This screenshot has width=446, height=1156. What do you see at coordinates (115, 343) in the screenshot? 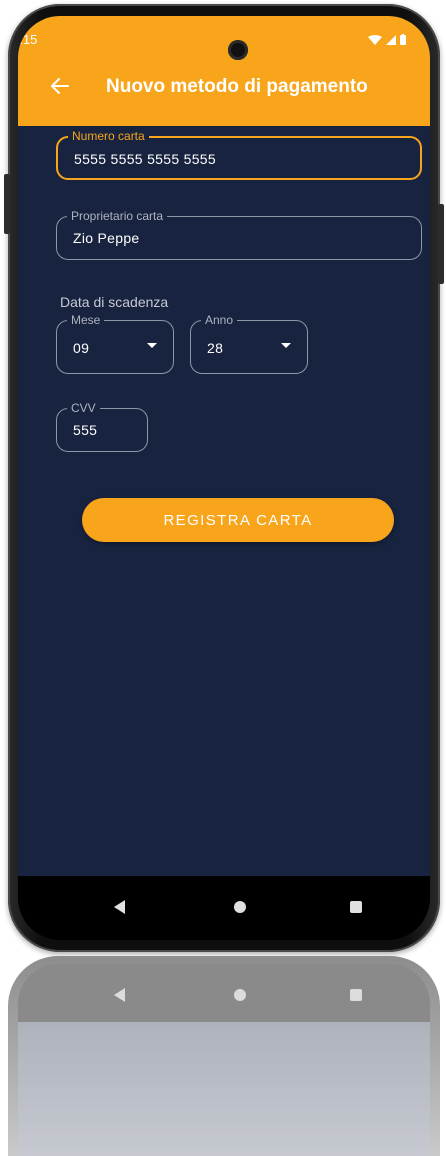
I see `month-select: Mese 09` at bounding box center [115, 343].